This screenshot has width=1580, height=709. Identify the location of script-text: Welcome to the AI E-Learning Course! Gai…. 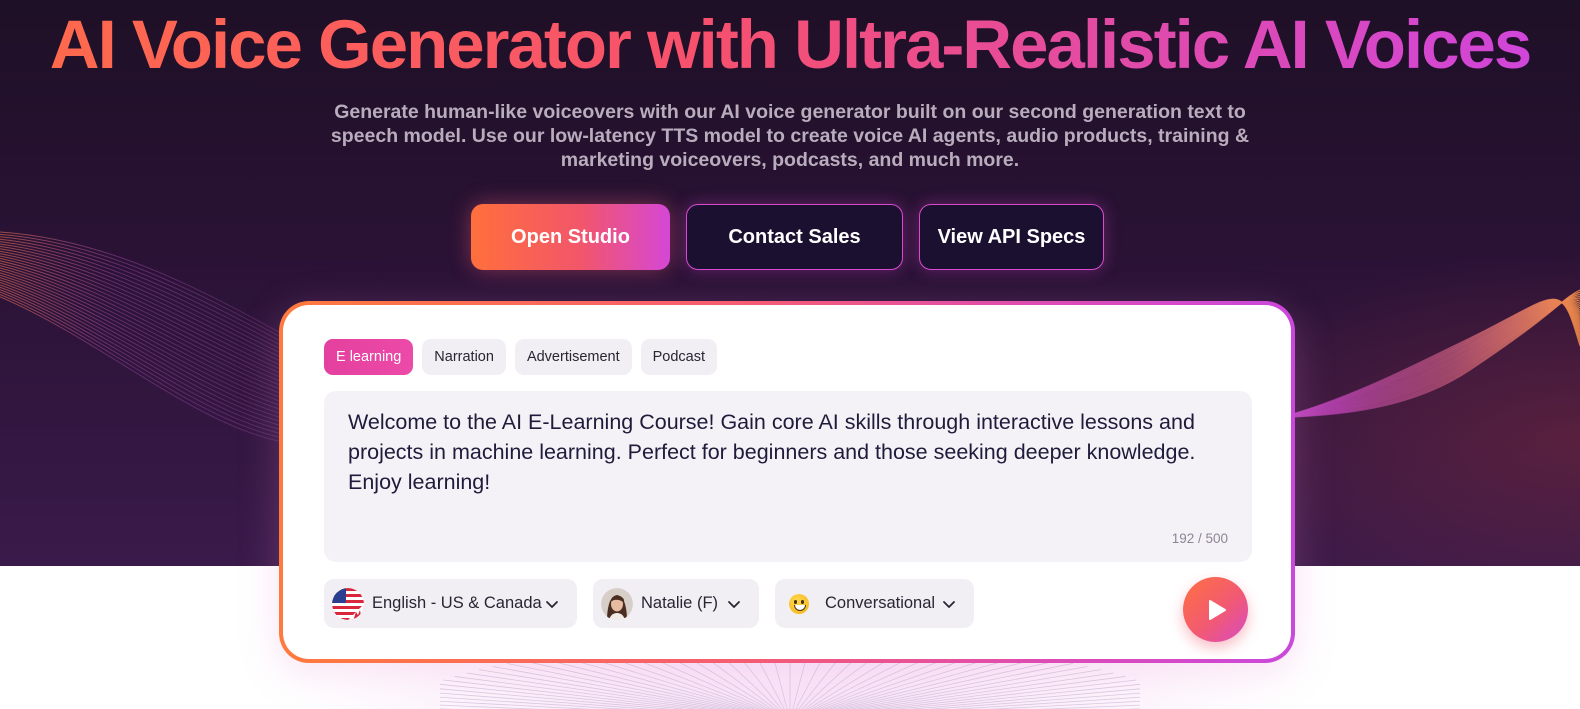
(788, 452).